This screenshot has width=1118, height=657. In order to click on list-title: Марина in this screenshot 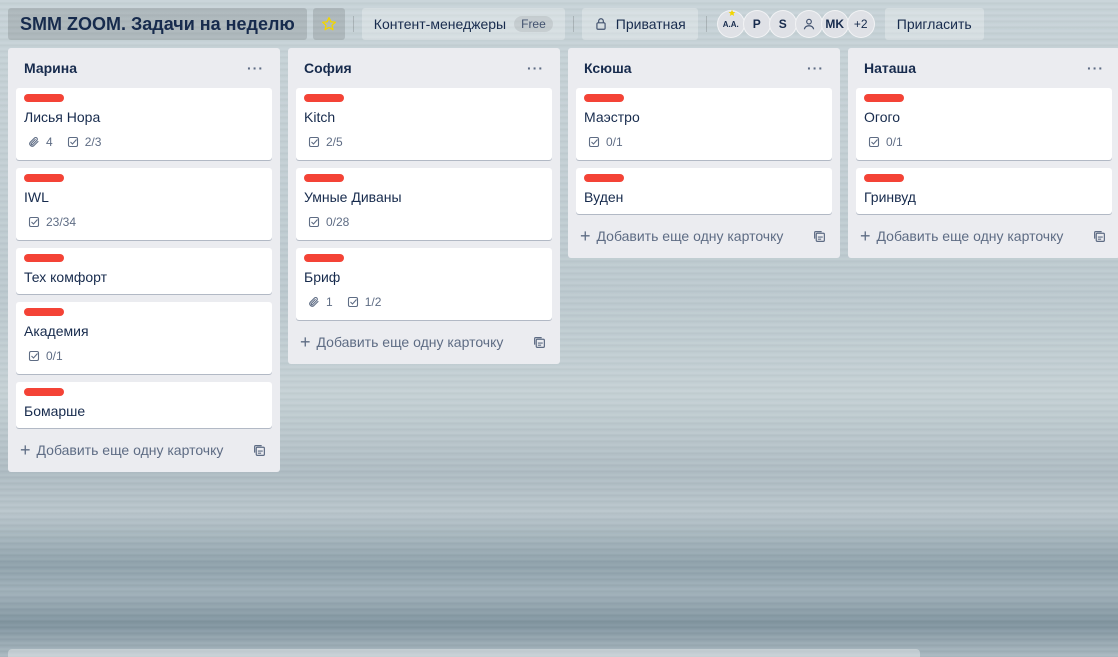, I will do `click(50, 68)`.